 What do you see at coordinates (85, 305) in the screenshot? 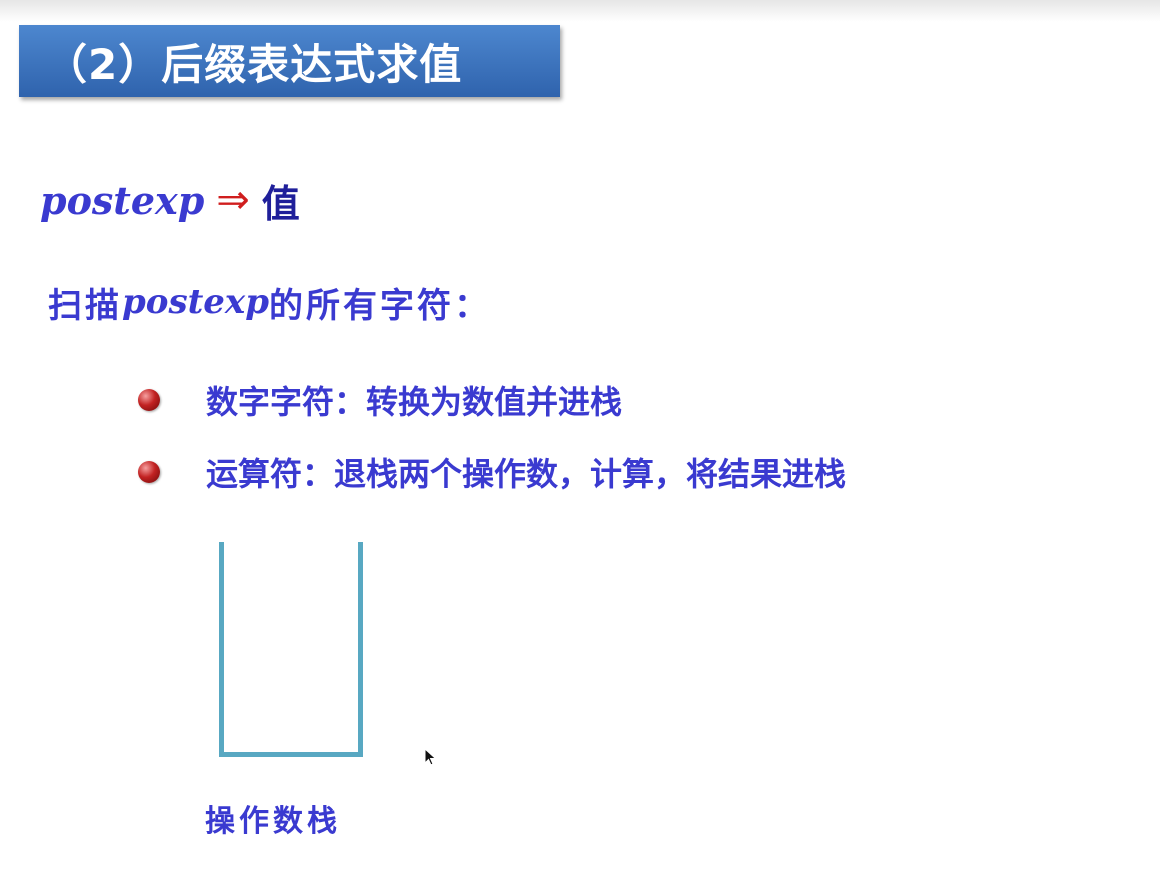
I see `scan-prefix: 扫描` at bounding box center [85, 305].